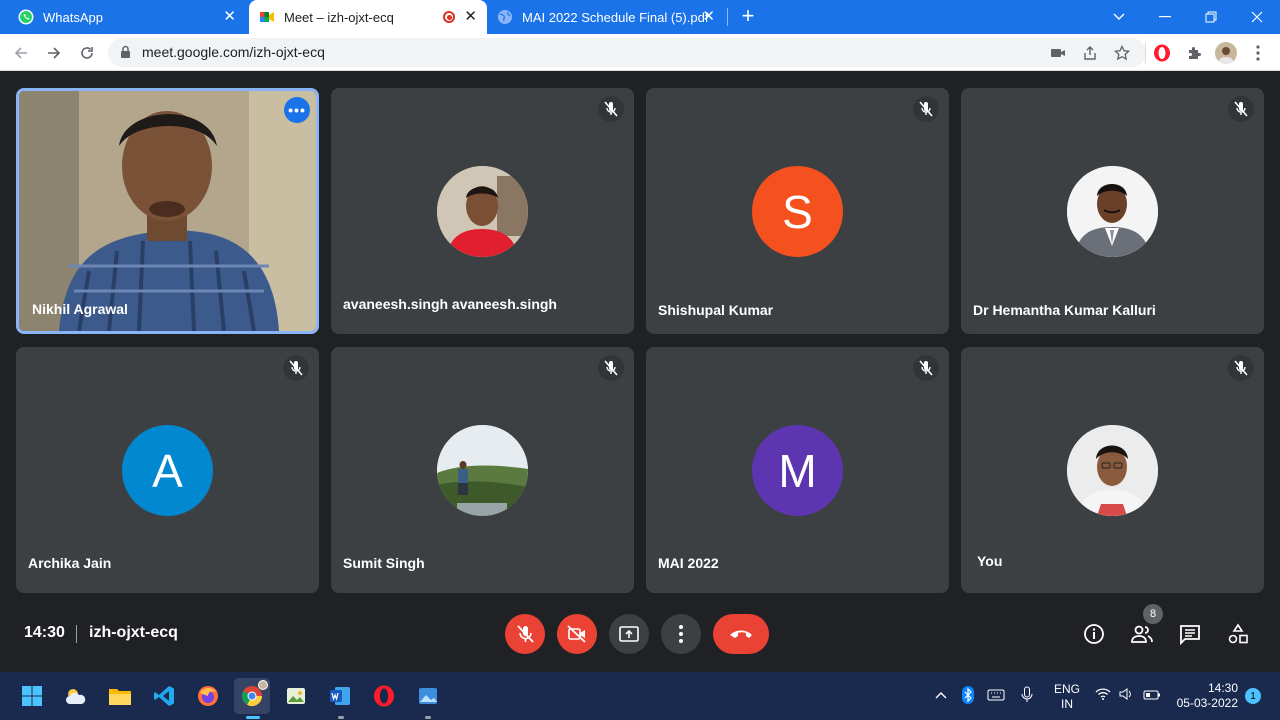 The image size is (1280, 720). I want to click on profile-avatar, so click(1226, 53).